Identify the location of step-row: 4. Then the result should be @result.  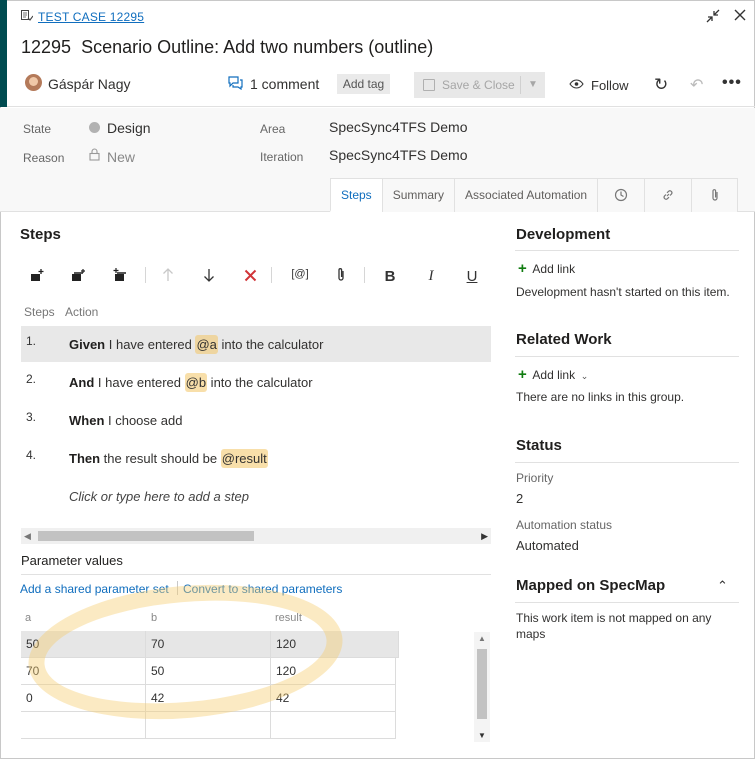
(256, 458).